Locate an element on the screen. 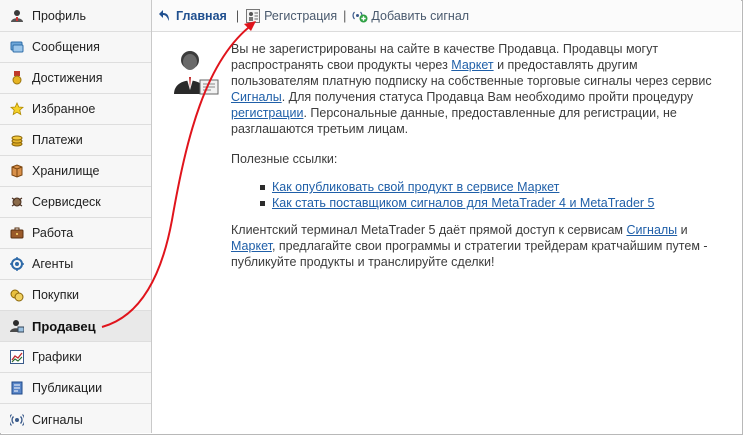 The height and width of the screenshot is (435, 743). footer-signals-link: Сигналы is located at coordinates (651, 230).